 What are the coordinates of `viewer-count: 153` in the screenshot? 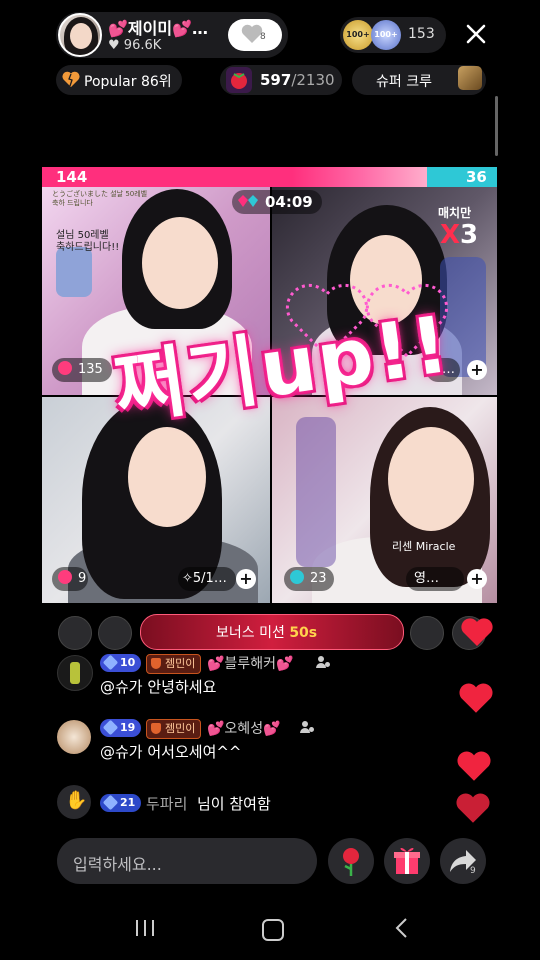 It's located at (421, 34).